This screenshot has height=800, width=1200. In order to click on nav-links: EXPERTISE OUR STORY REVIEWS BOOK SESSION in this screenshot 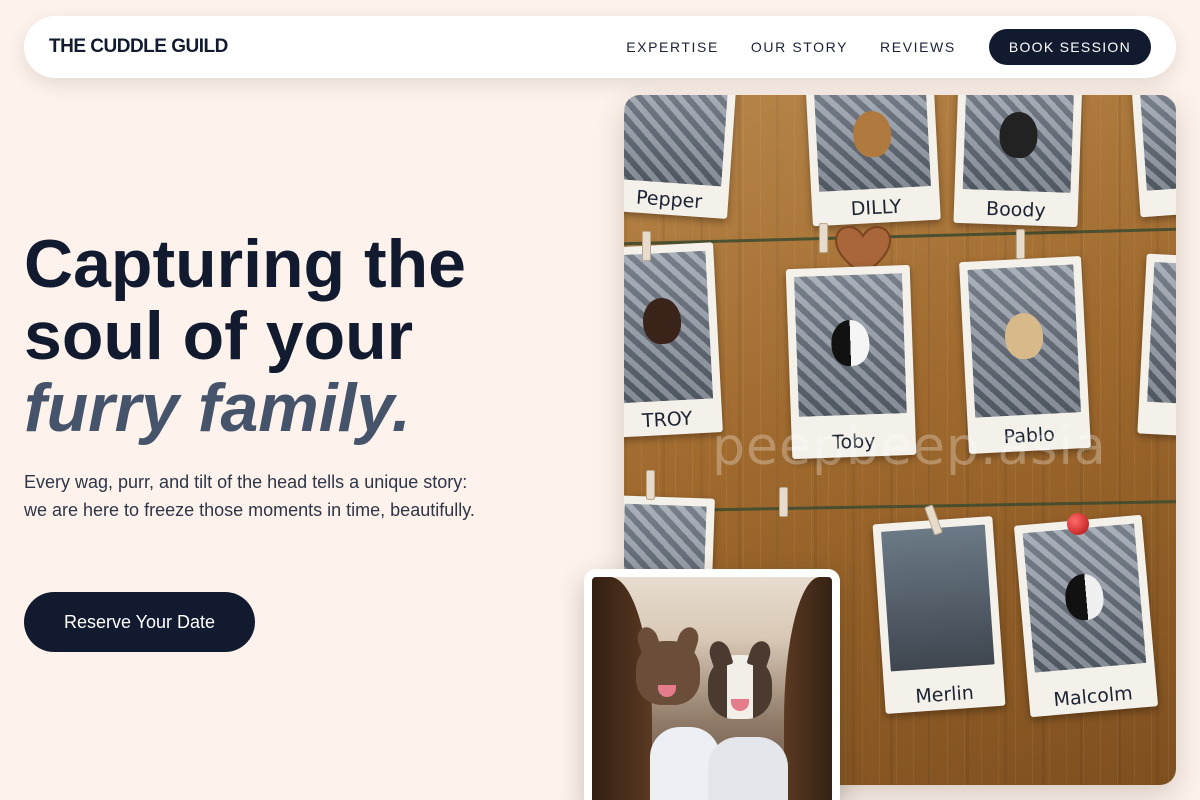, I will do `click(872, 47)`.